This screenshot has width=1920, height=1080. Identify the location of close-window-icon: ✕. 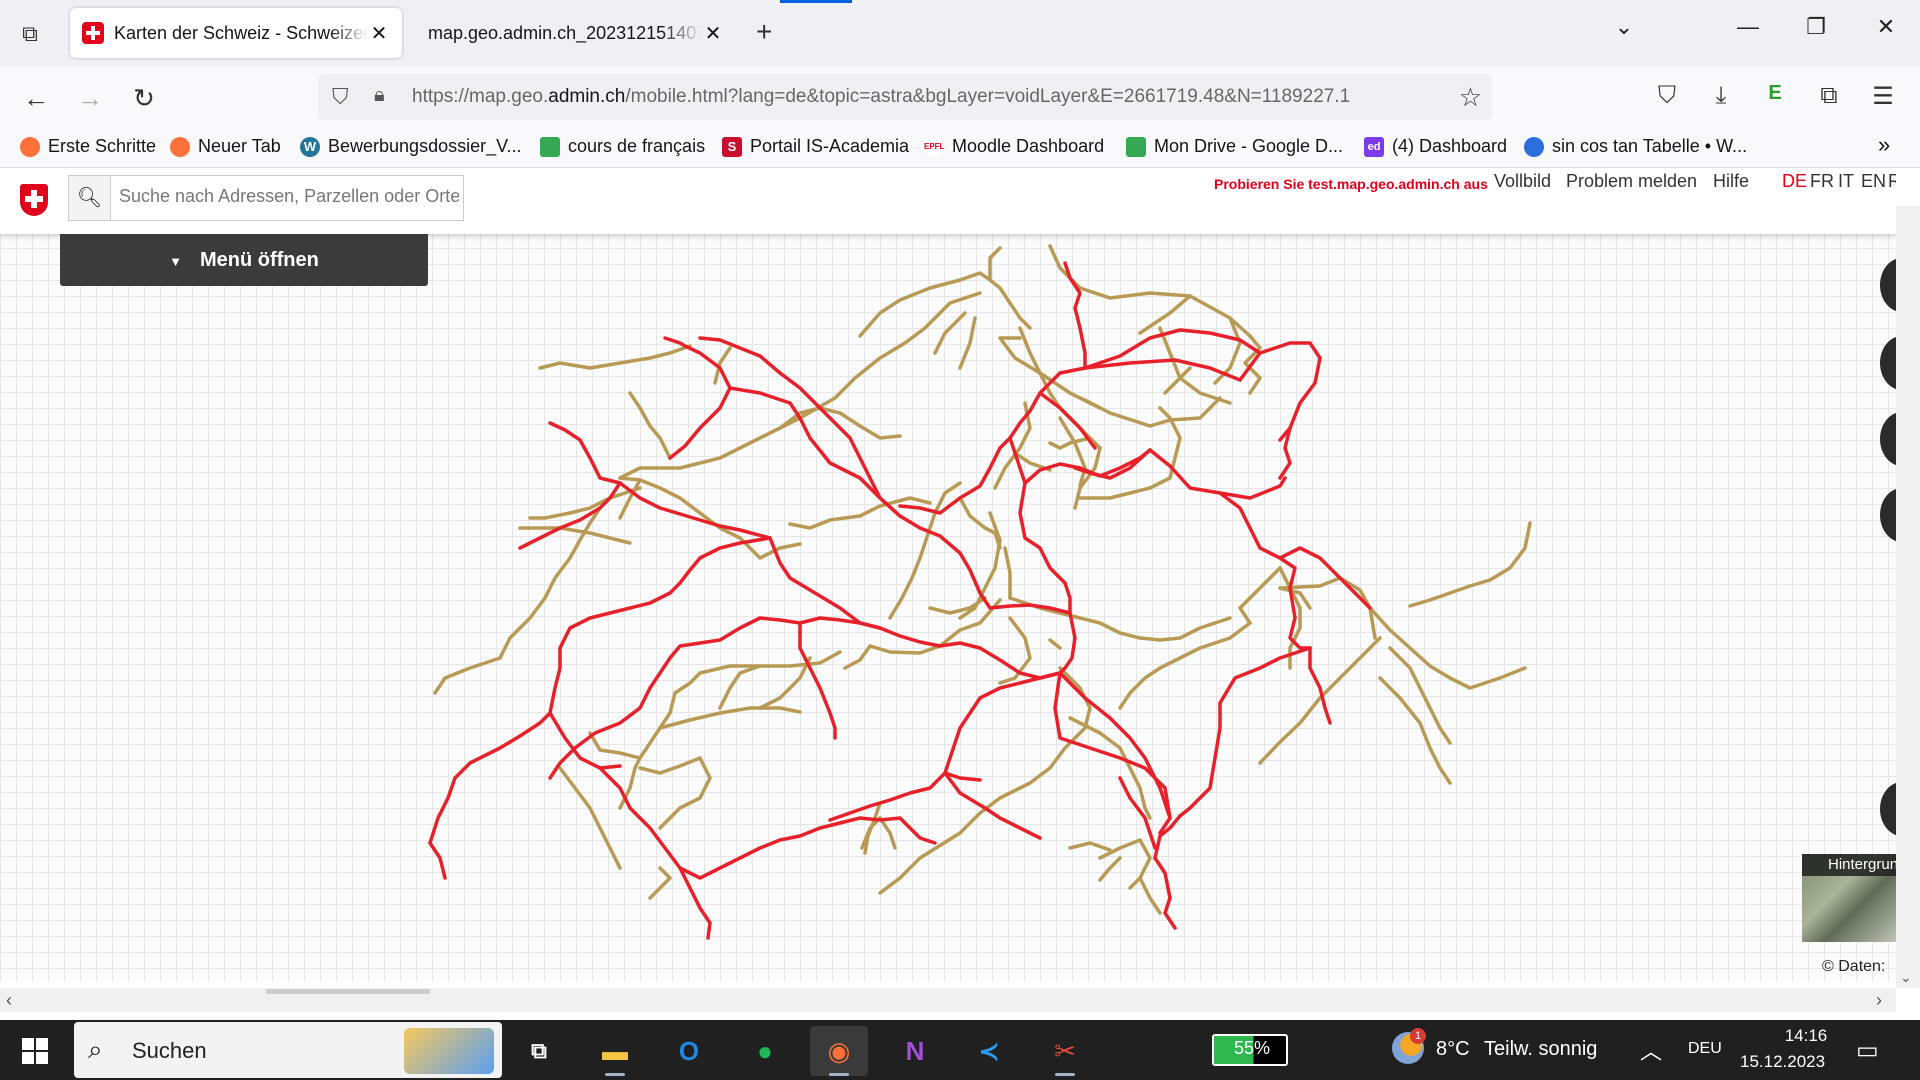
(1886, 27).